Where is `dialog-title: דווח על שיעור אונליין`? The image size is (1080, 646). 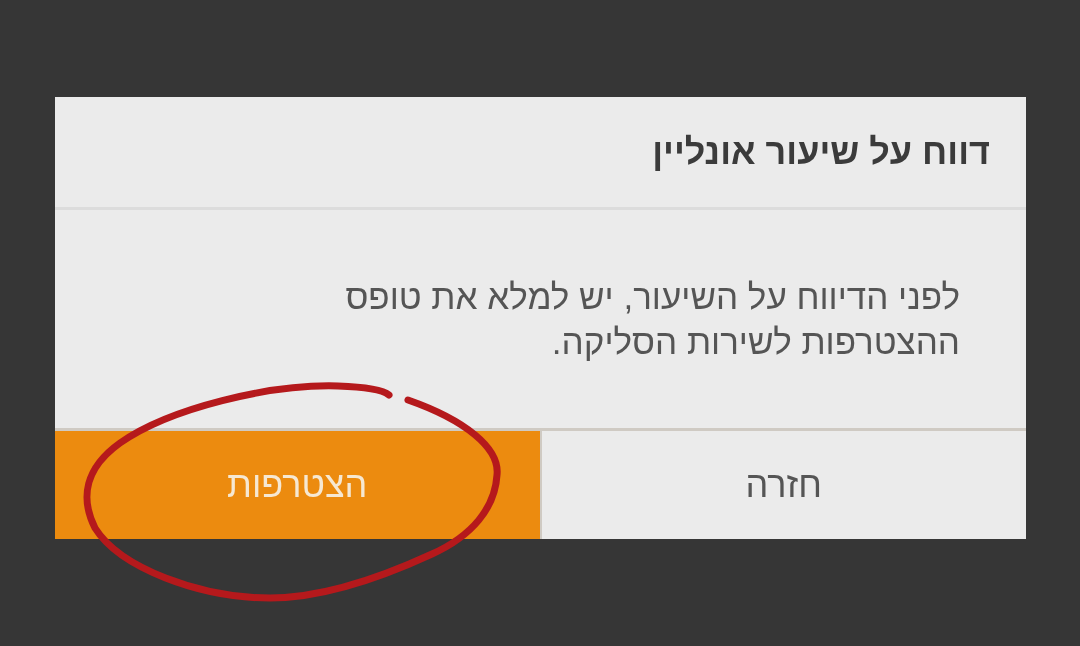 dialog-title: דווח על שיעור אונליין is located at coordinates (821, 152).